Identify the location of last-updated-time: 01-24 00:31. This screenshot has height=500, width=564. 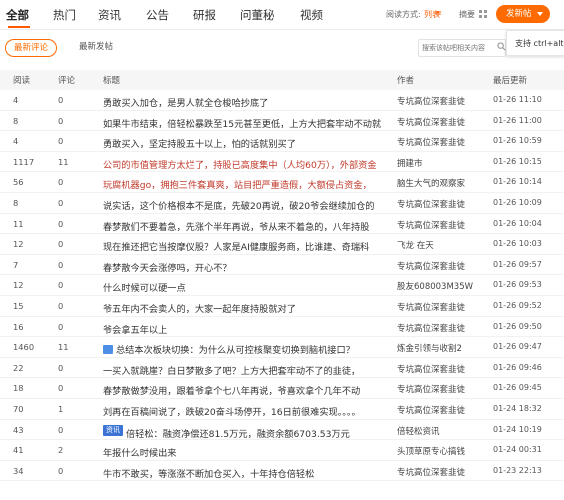
(517, 450).